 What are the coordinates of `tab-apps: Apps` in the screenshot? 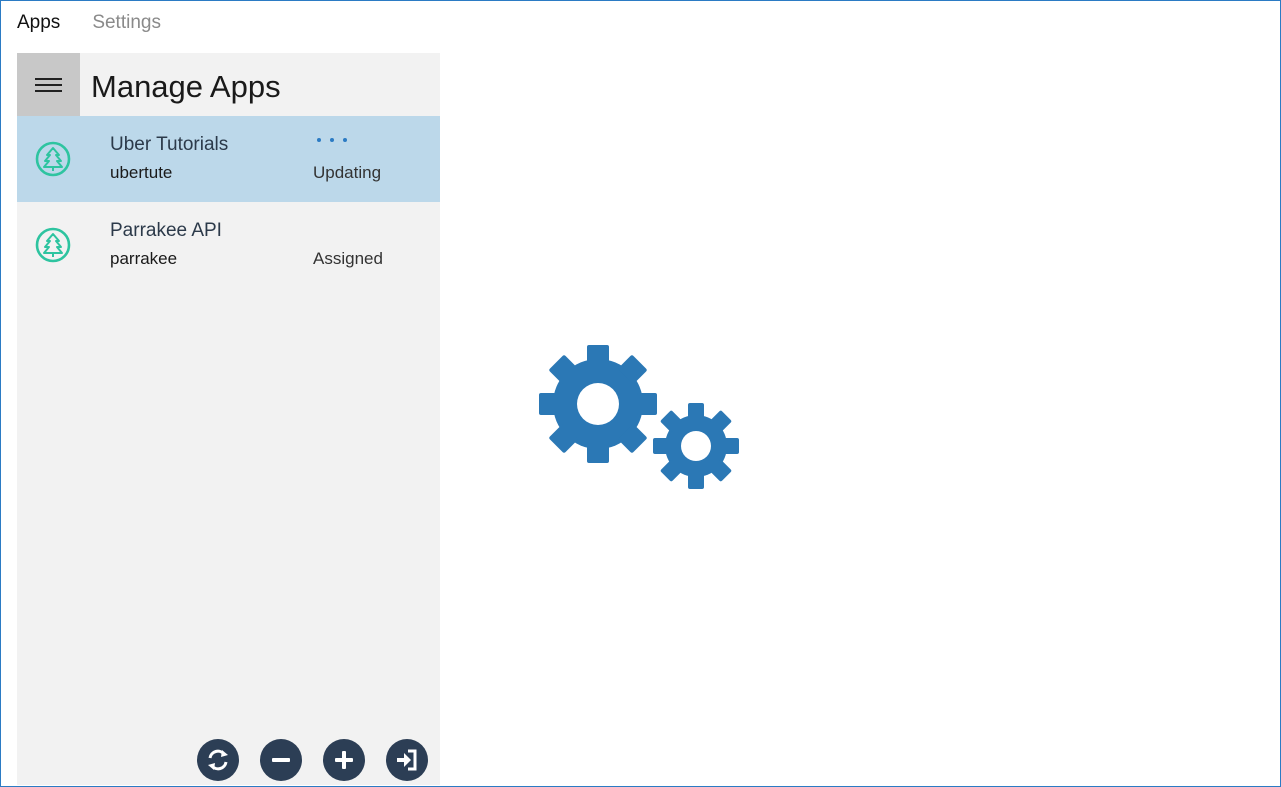 It's located at (38, 23).